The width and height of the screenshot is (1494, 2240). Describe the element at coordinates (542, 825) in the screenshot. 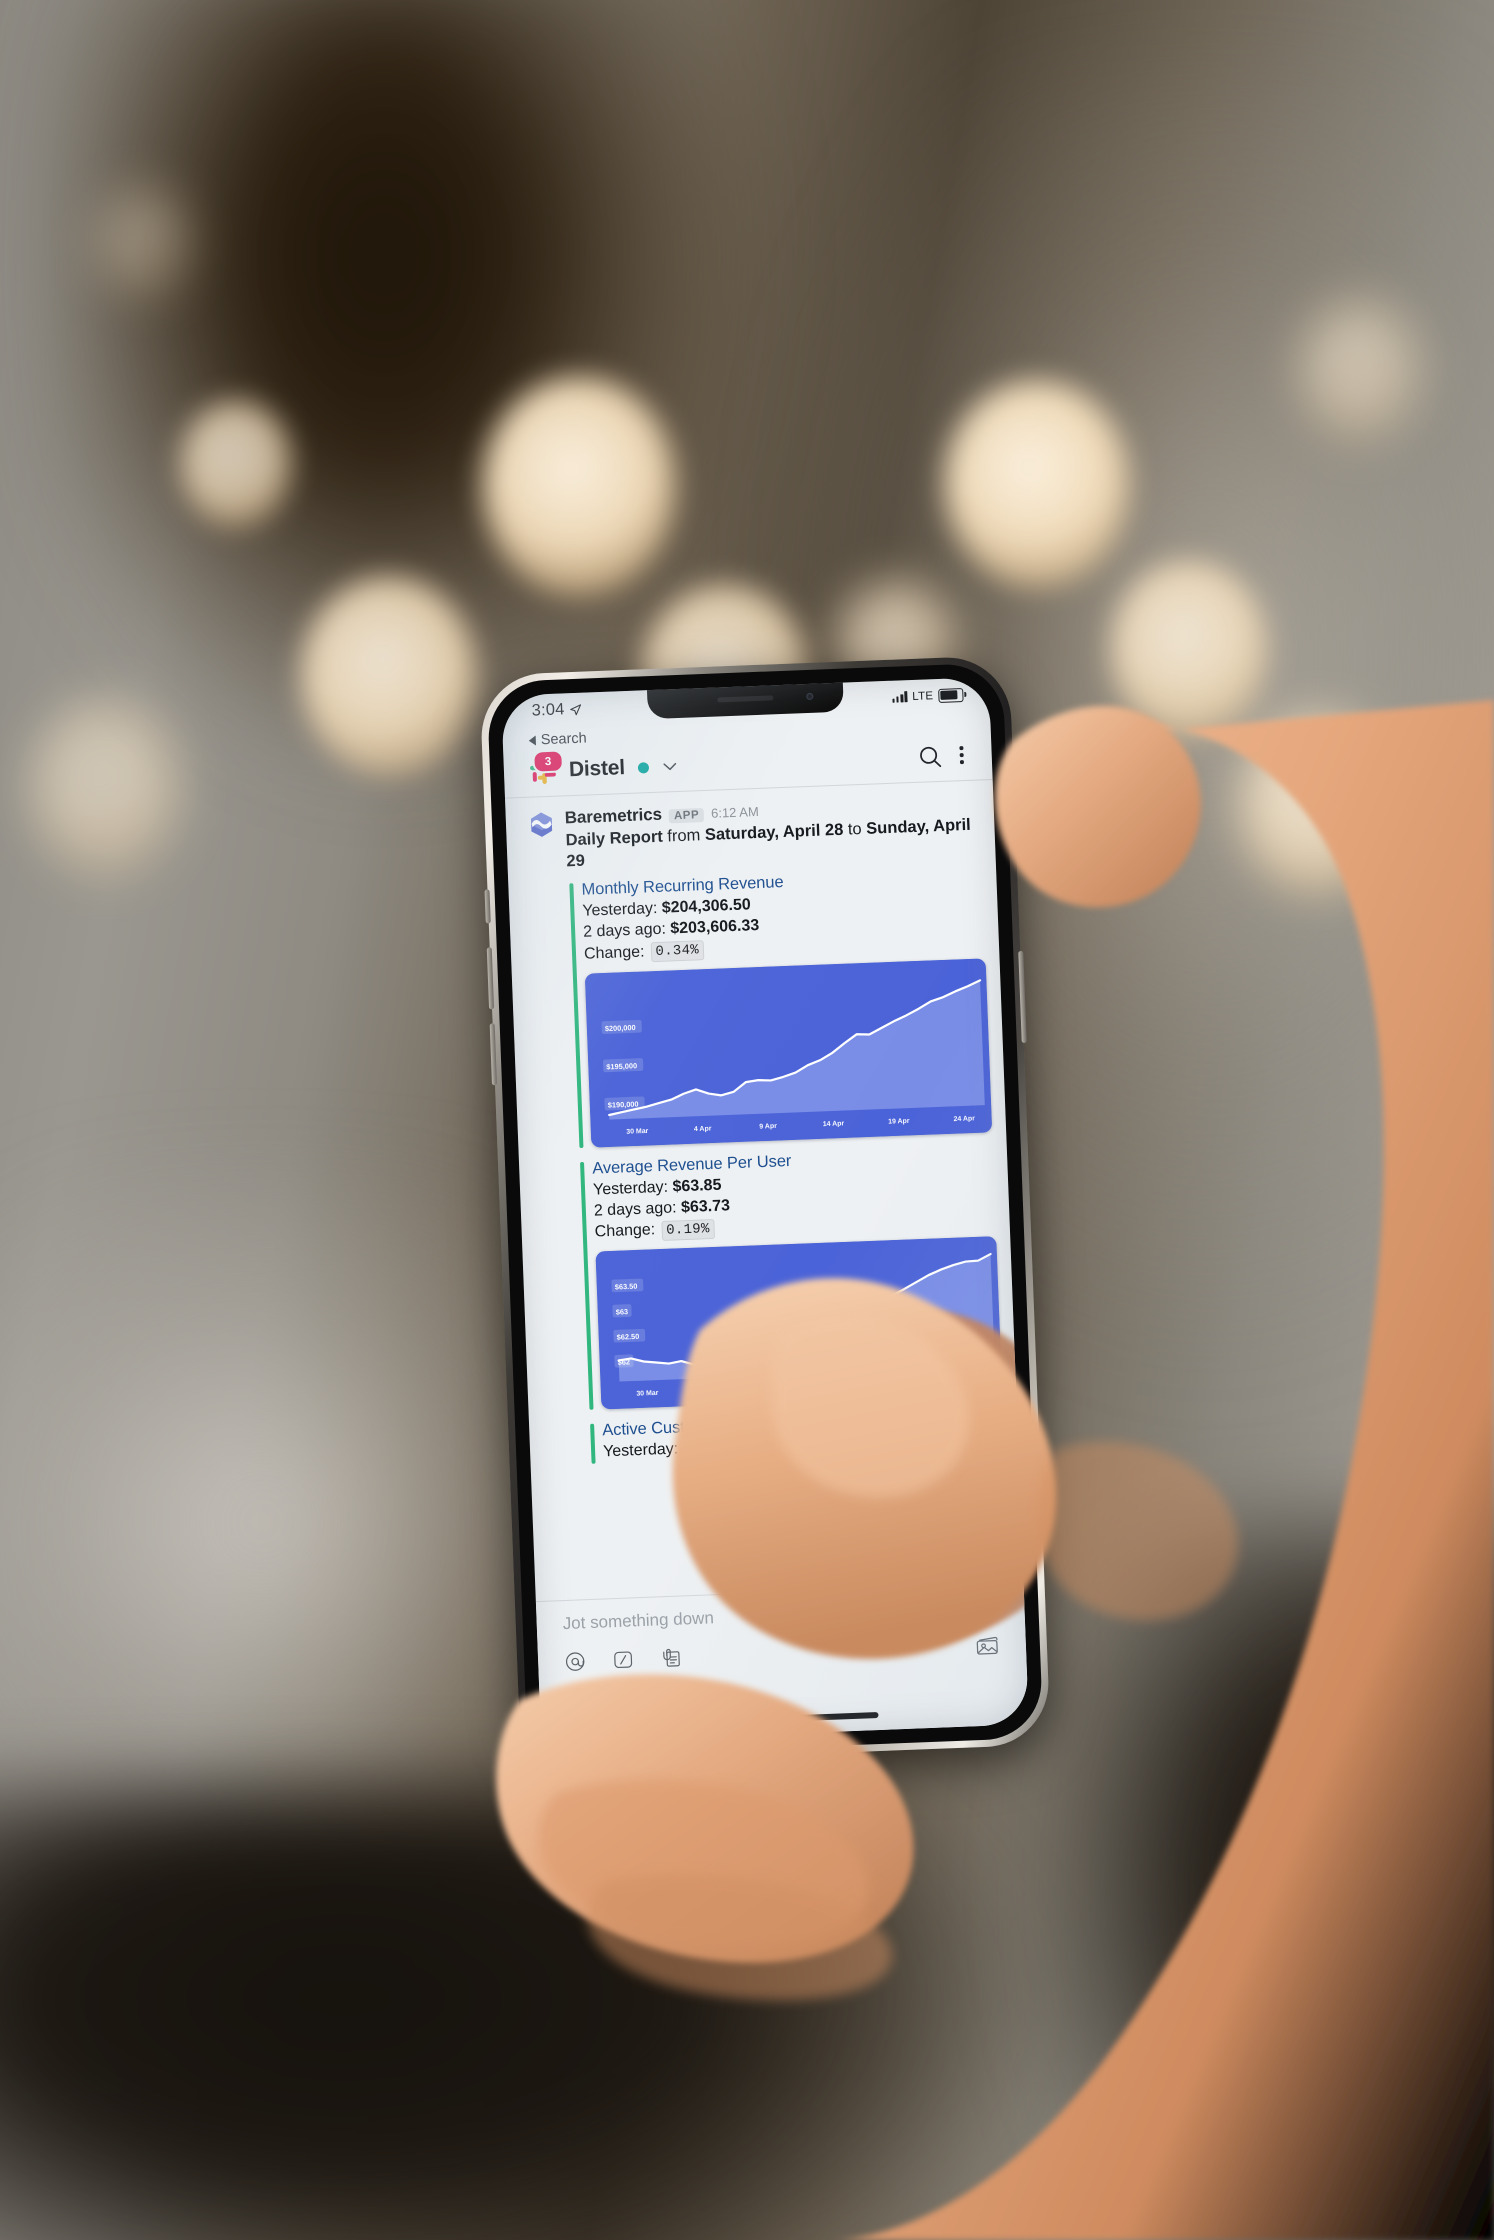

I see `baremetrics-logo-icon` at that location.